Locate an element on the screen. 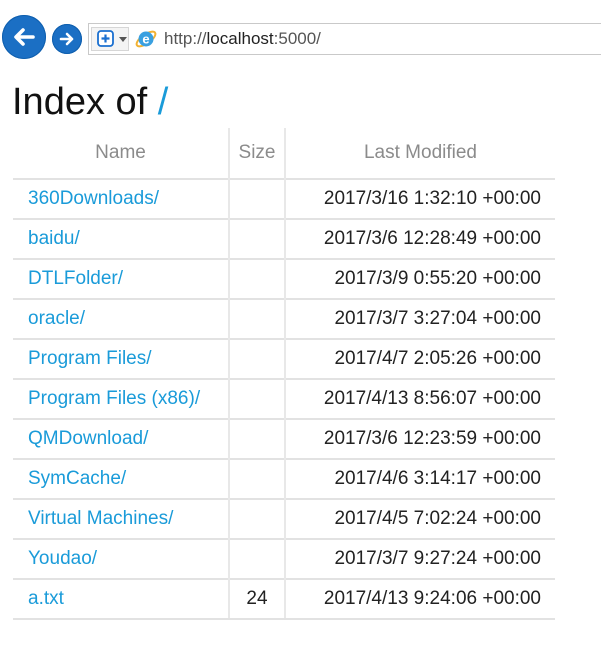 The height and width of the screenshot is (649, 601). name-cell: 360Downloads/ is located at coordinates (121, 198).